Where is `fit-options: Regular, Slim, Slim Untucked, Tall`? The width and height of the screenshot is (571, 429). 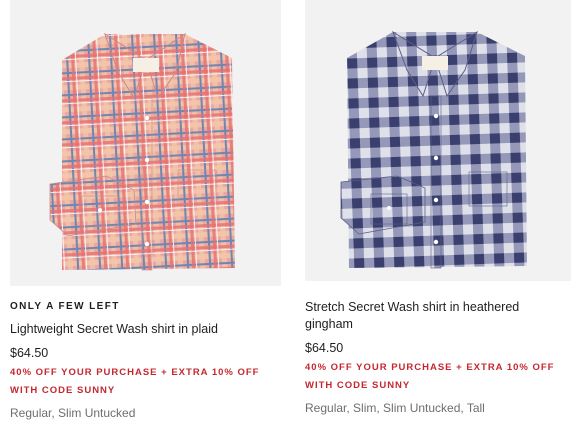
fit-options: Regular, Slim, Slim Untucked, Tall is located at coordinates (395, 408).